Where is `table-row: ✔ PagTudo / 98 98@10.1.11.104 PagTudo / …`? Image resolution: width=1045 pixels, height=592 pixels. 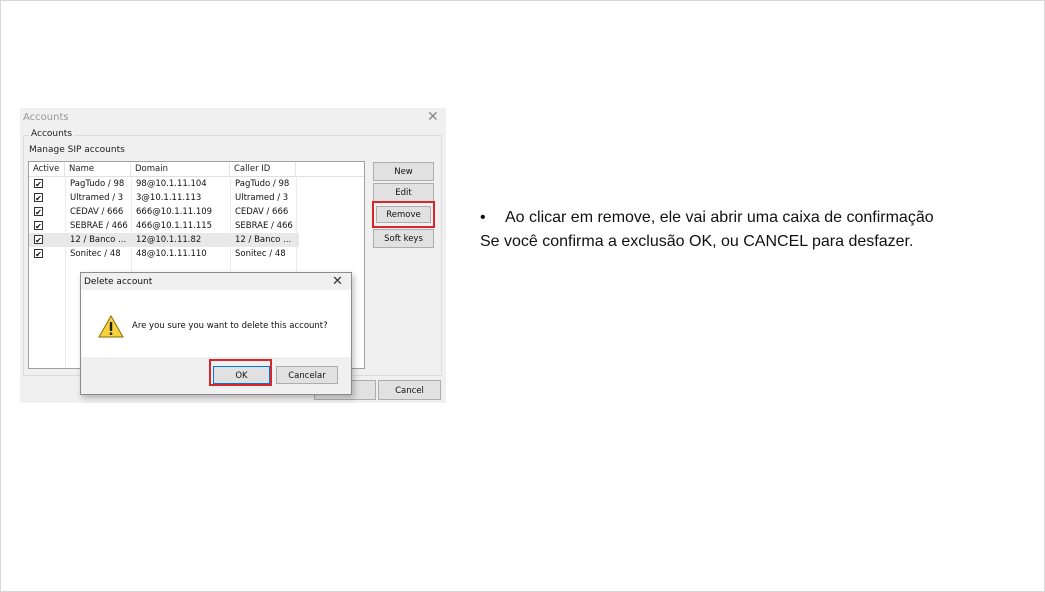
table-row: ✔ PagTudo / 98 98@10.1.11.104 PagTudo / … is located at coordinates (164, 184).